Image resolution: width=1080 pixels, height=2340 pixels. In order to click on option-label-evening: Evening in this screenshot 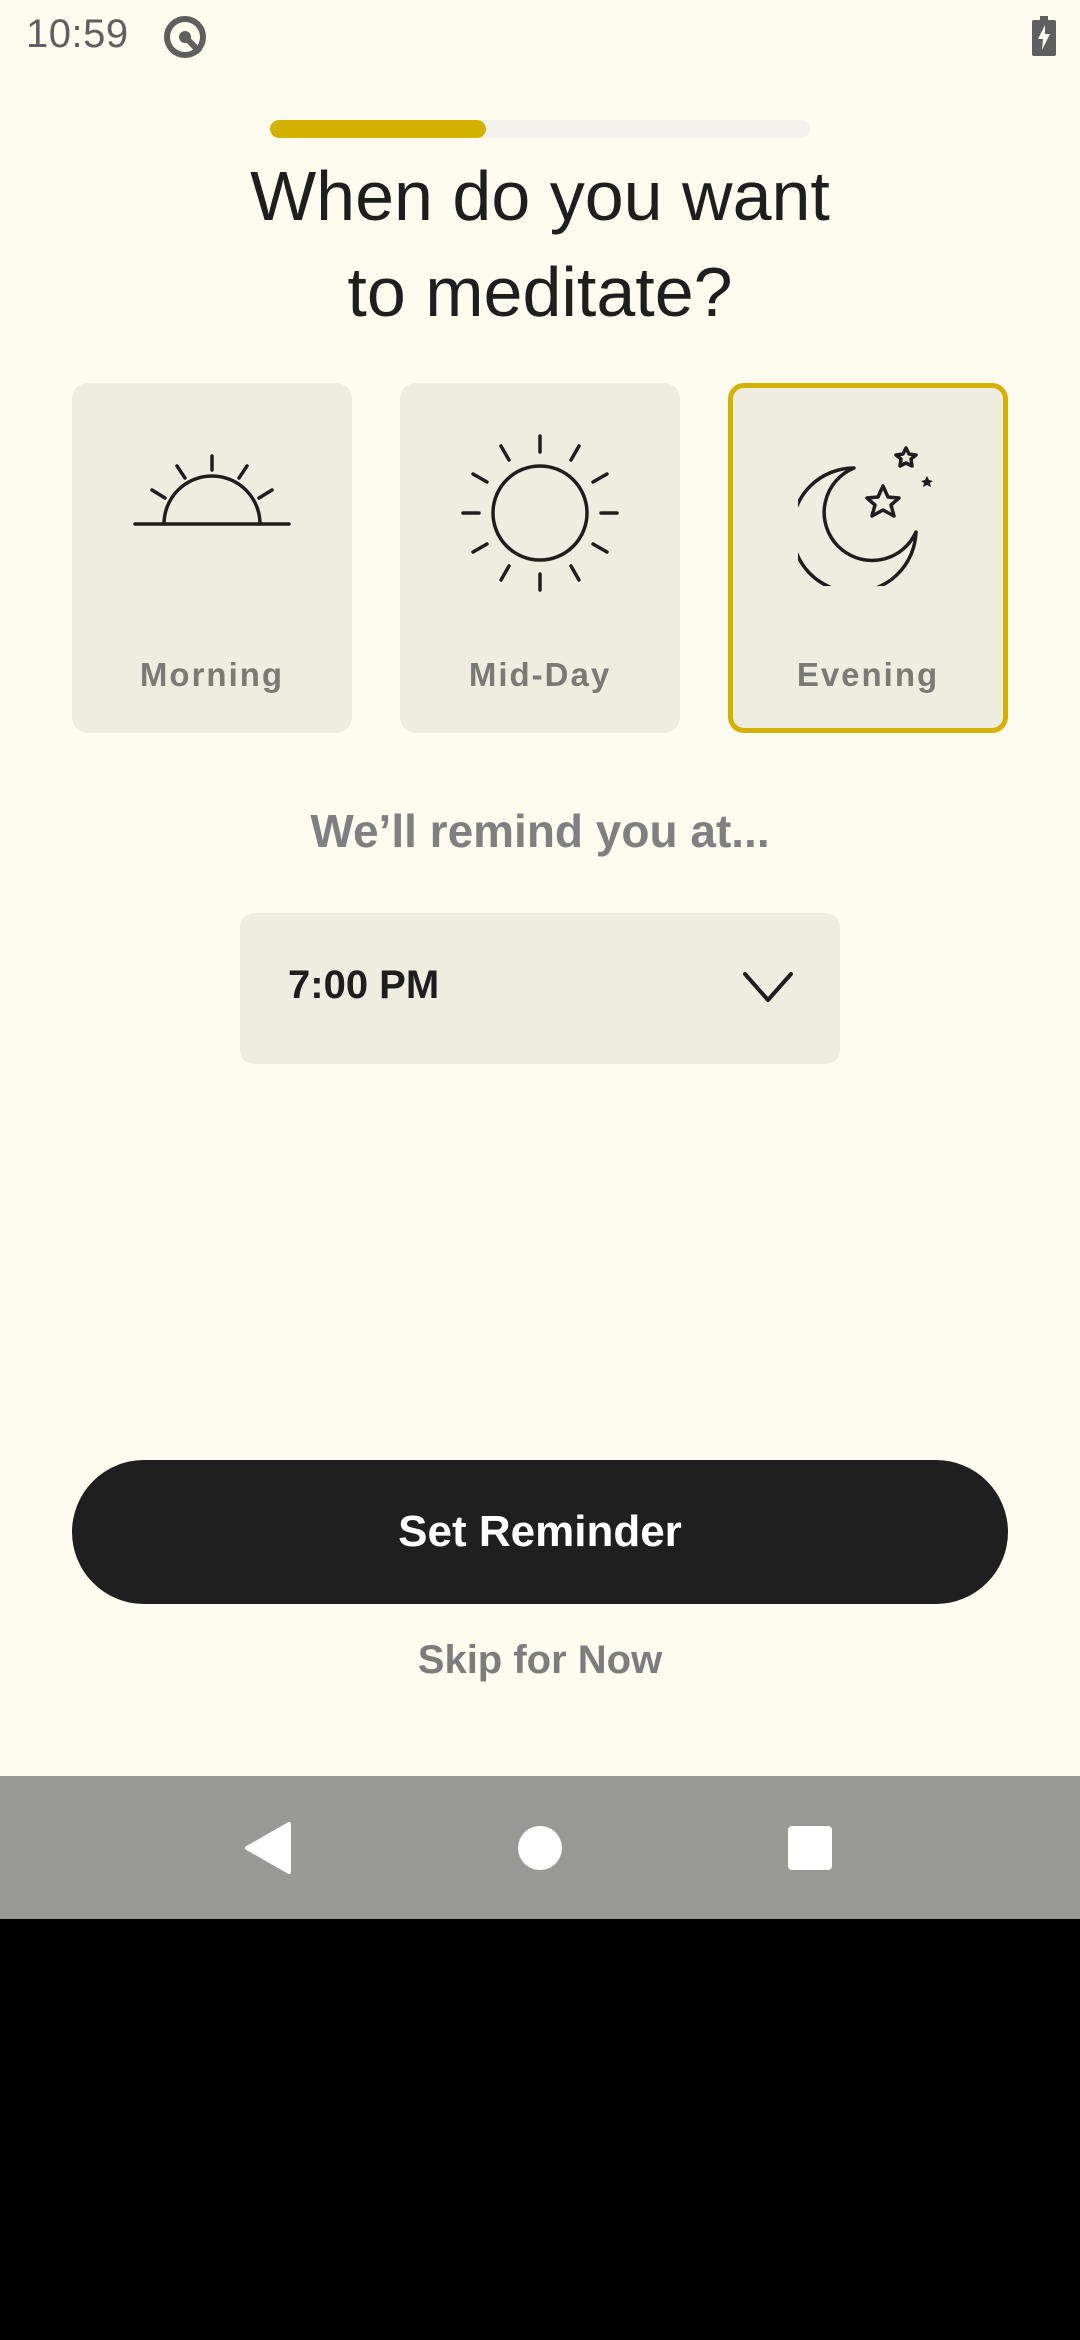, I will do `click(868, 674)`.